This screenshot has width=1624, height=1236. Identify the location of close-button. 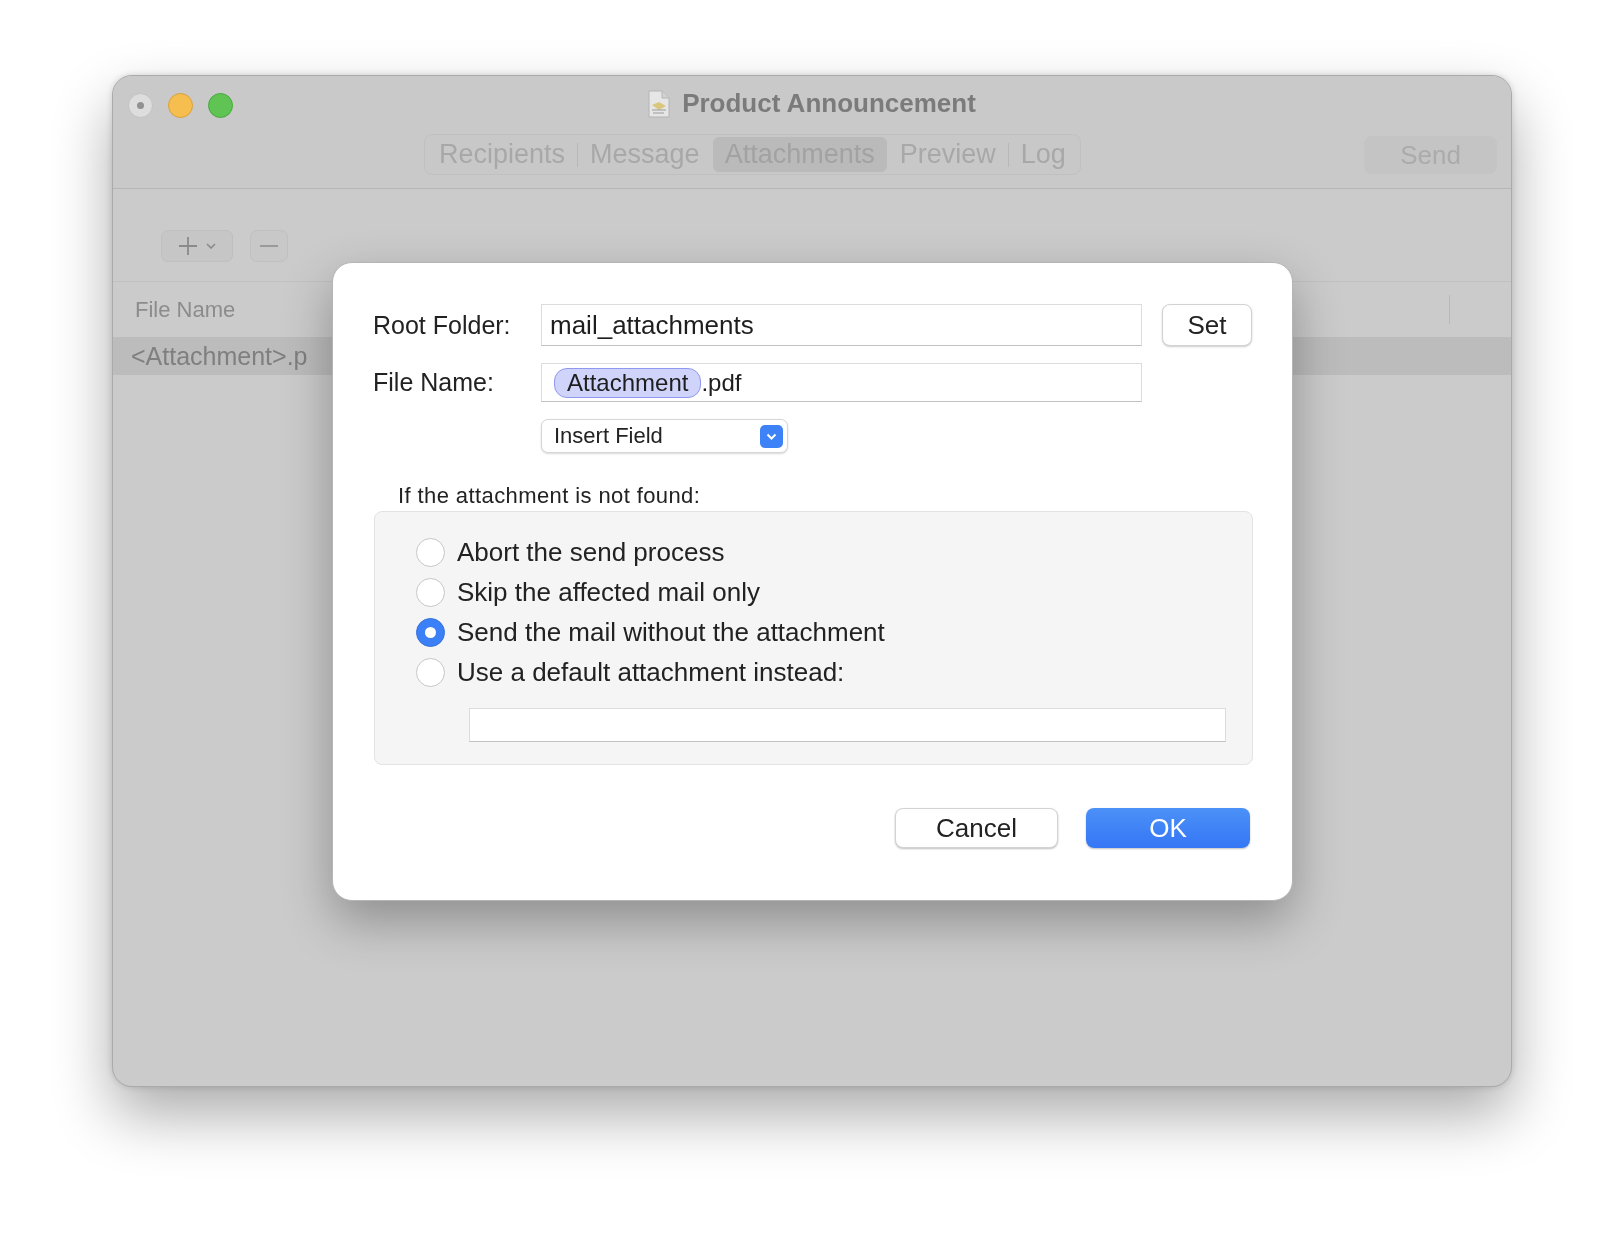
(140, 105).